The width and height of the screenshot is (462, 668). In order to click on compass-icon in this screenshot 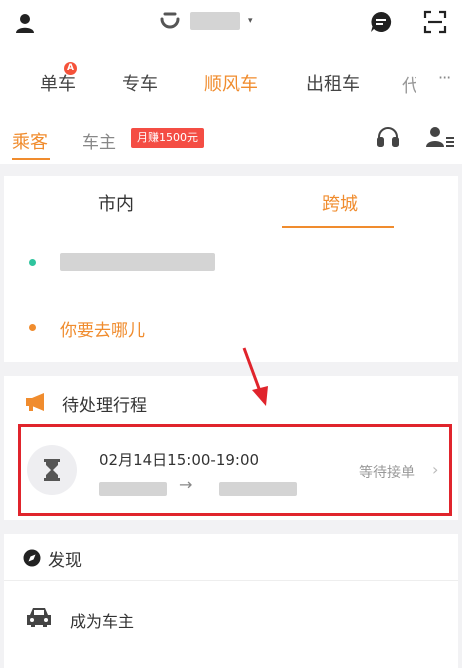, I will do `click(32, 558)`.